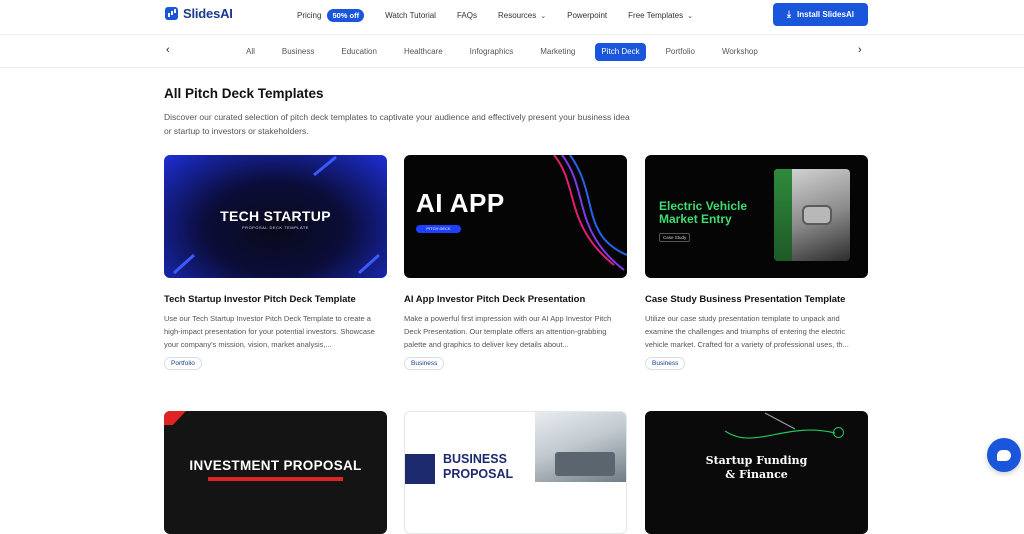 This screenshot has width=1024, height=534. What do you see at coordinates (789, 14) in the screenshot?
I see `download-icon: ⤓` at bounding box center [789, 14].